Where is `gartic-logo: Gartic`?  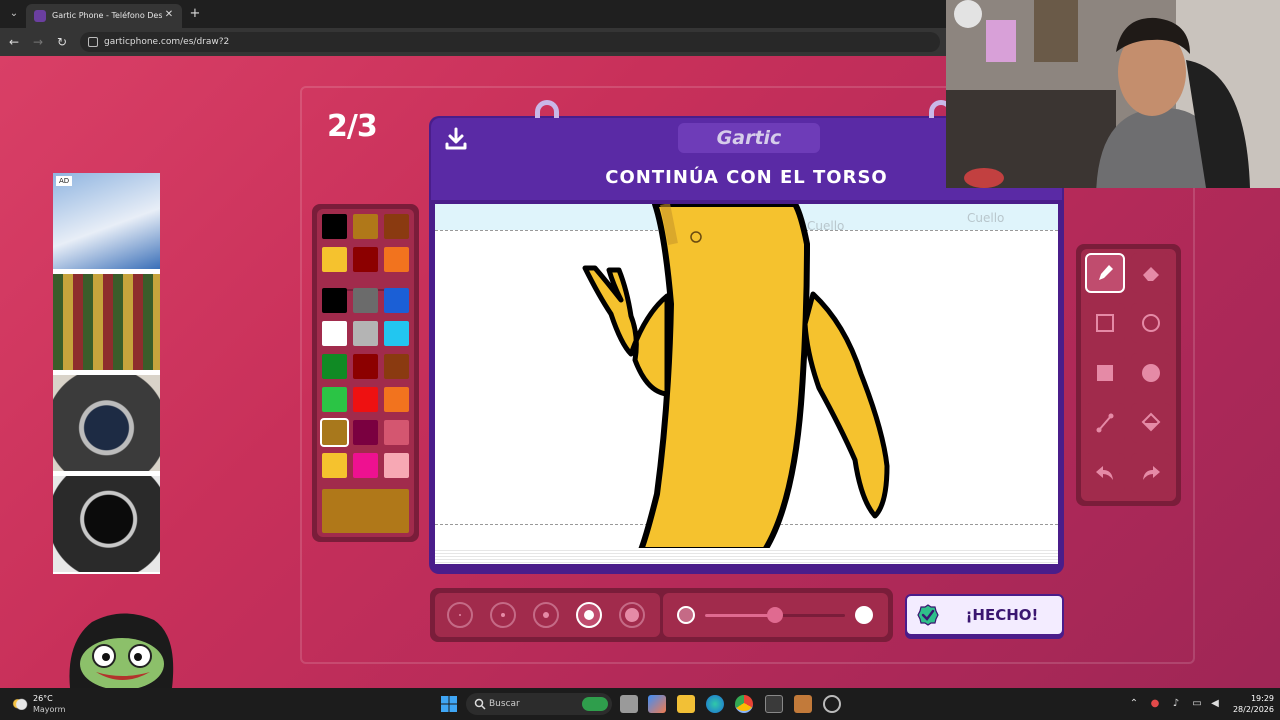
gartic-logo: Gartic is located at coordinates (749, 138).